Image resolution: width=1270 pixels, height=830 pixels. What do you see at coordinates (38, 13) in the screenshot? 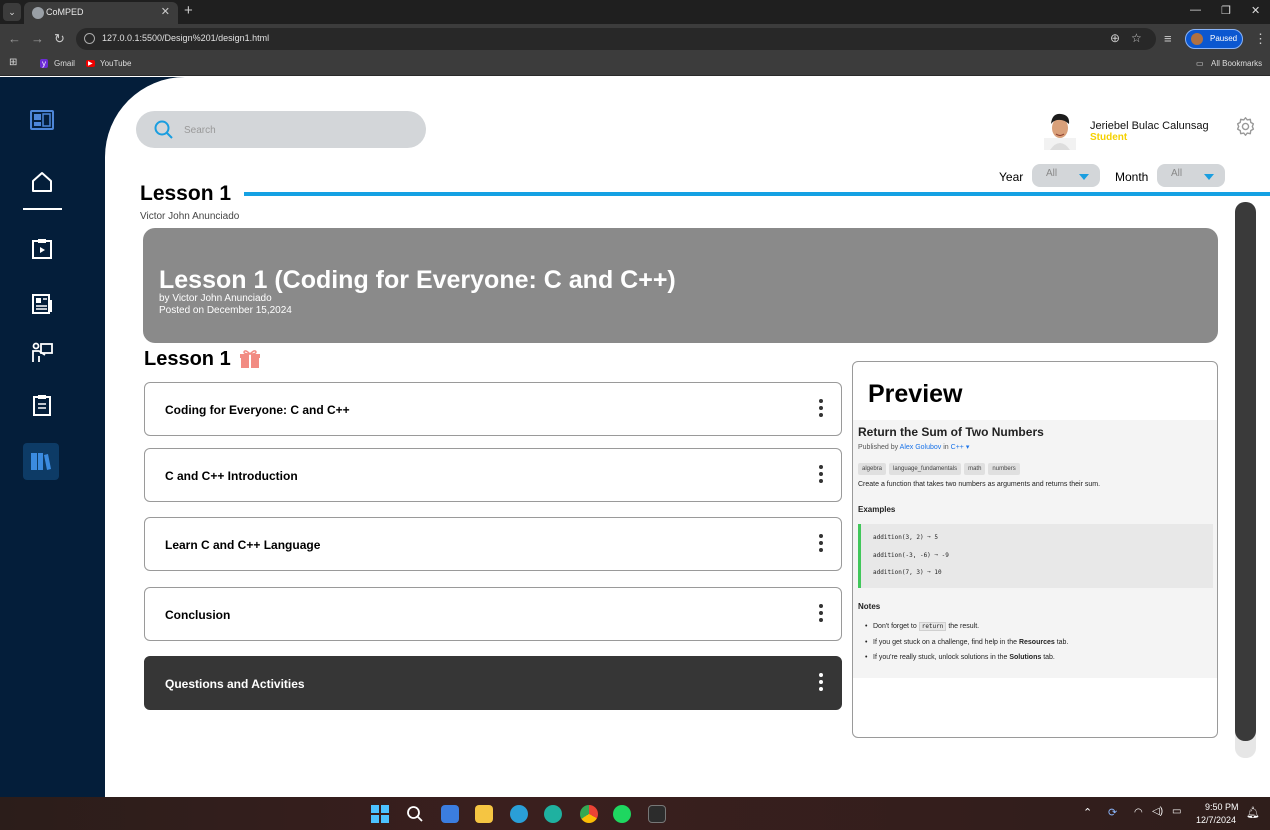
I see `globe-icon` at bounding box center [38, 13].